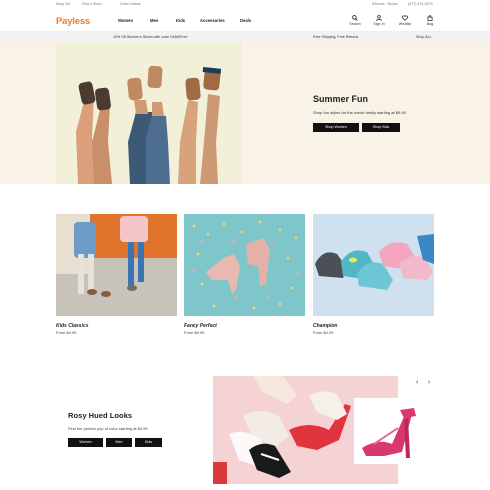 The height and width of the screenshot is (490, 490). Describe the element at coordinates (150, 37) in the screenshot. I see `promo-left: 15% Off Women's Shoes with code SANDFree` at that location.